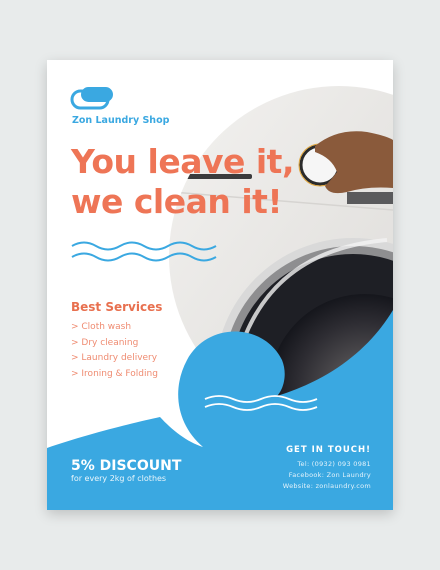 The width and height of the screenshot is (440, 570). I want to click on headline: You leave it, we clean it!, so click(183, 182).